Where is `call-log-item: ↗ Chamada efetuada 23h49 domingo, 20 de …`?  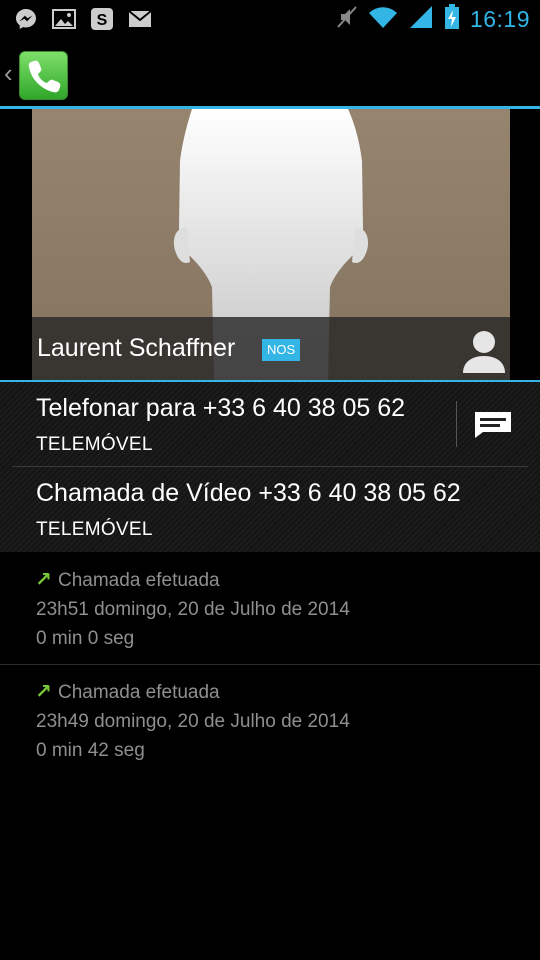 call-log-item: ↗ Chamada efetuada 23h49 domingo, 20 de … is located at coordinates (270, 720).